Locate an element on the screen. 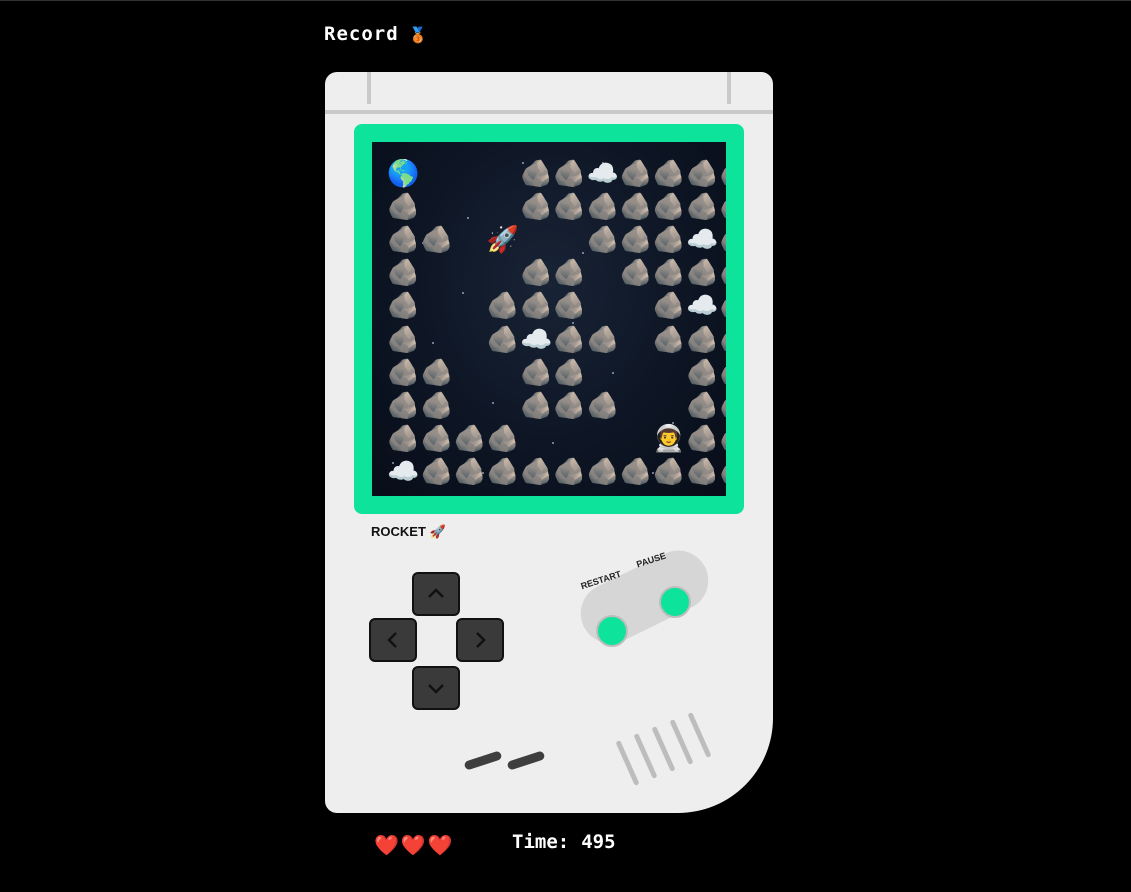 Image resolution: width=1131 pixels, height=892 pixels. console-notch-right is located at coordinates (729, 88).